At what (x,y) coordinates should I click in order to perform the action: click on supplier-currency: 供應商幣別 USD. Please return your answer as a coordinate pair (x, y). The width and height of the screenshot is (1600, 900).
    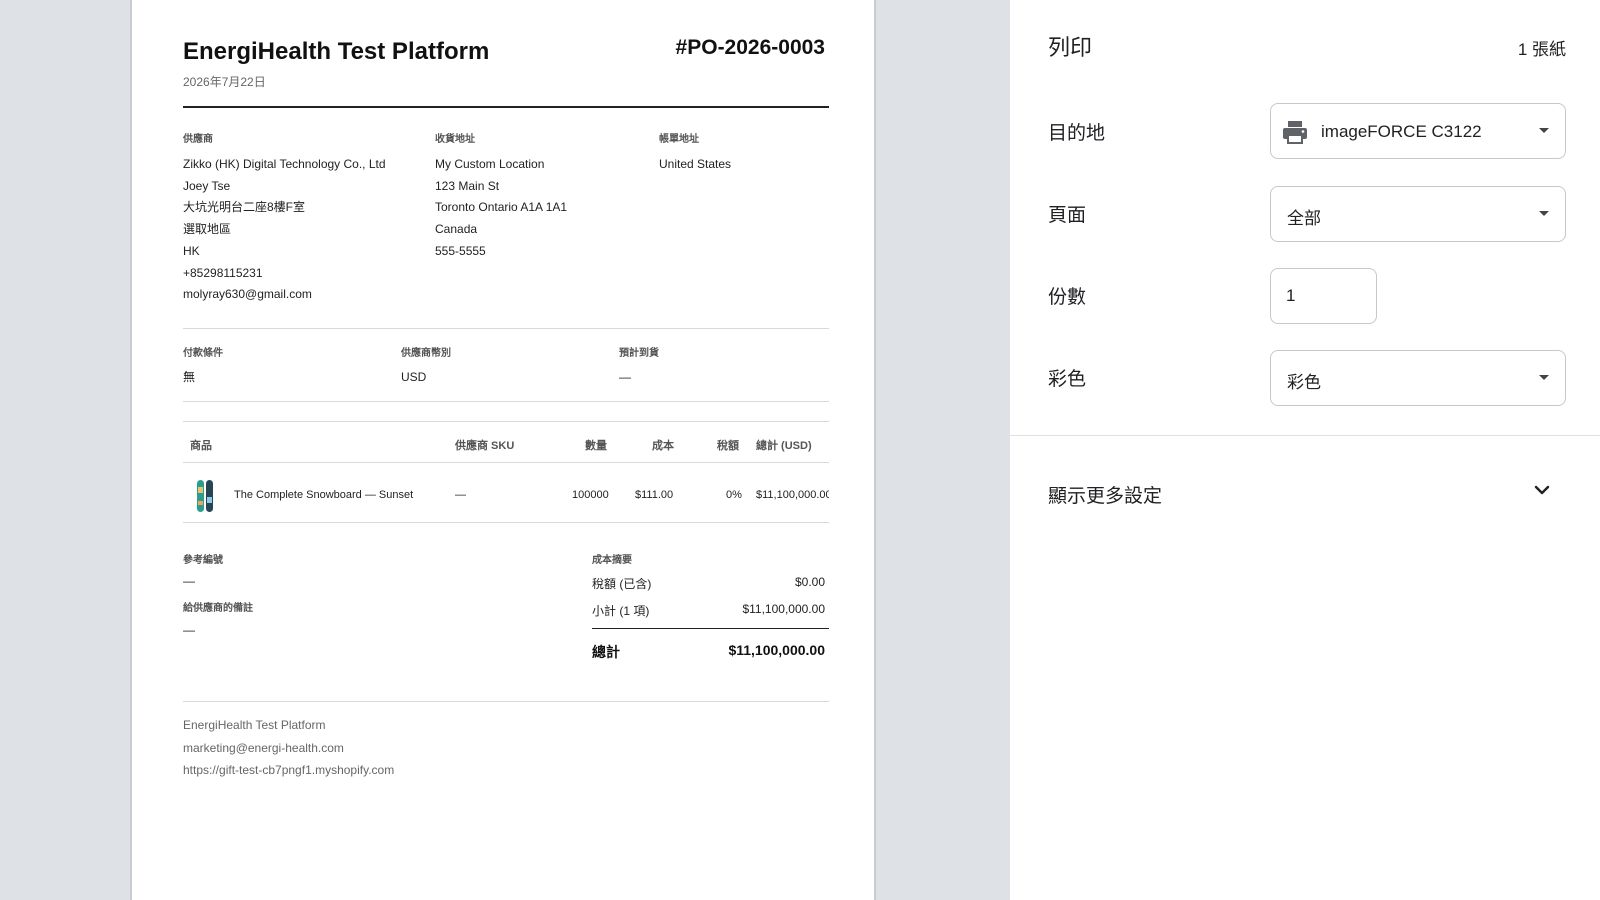
    Looking at the image, I should click on (426, 366).